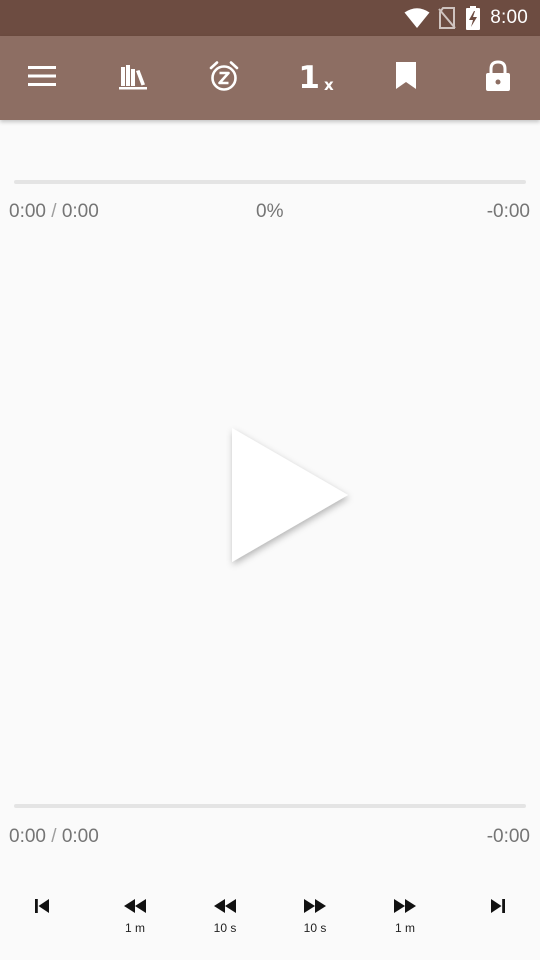  What do you see at coordinates (509, 17) in the screenshot?
I see `status-time: 8:00` at bounding box center [509, 17].